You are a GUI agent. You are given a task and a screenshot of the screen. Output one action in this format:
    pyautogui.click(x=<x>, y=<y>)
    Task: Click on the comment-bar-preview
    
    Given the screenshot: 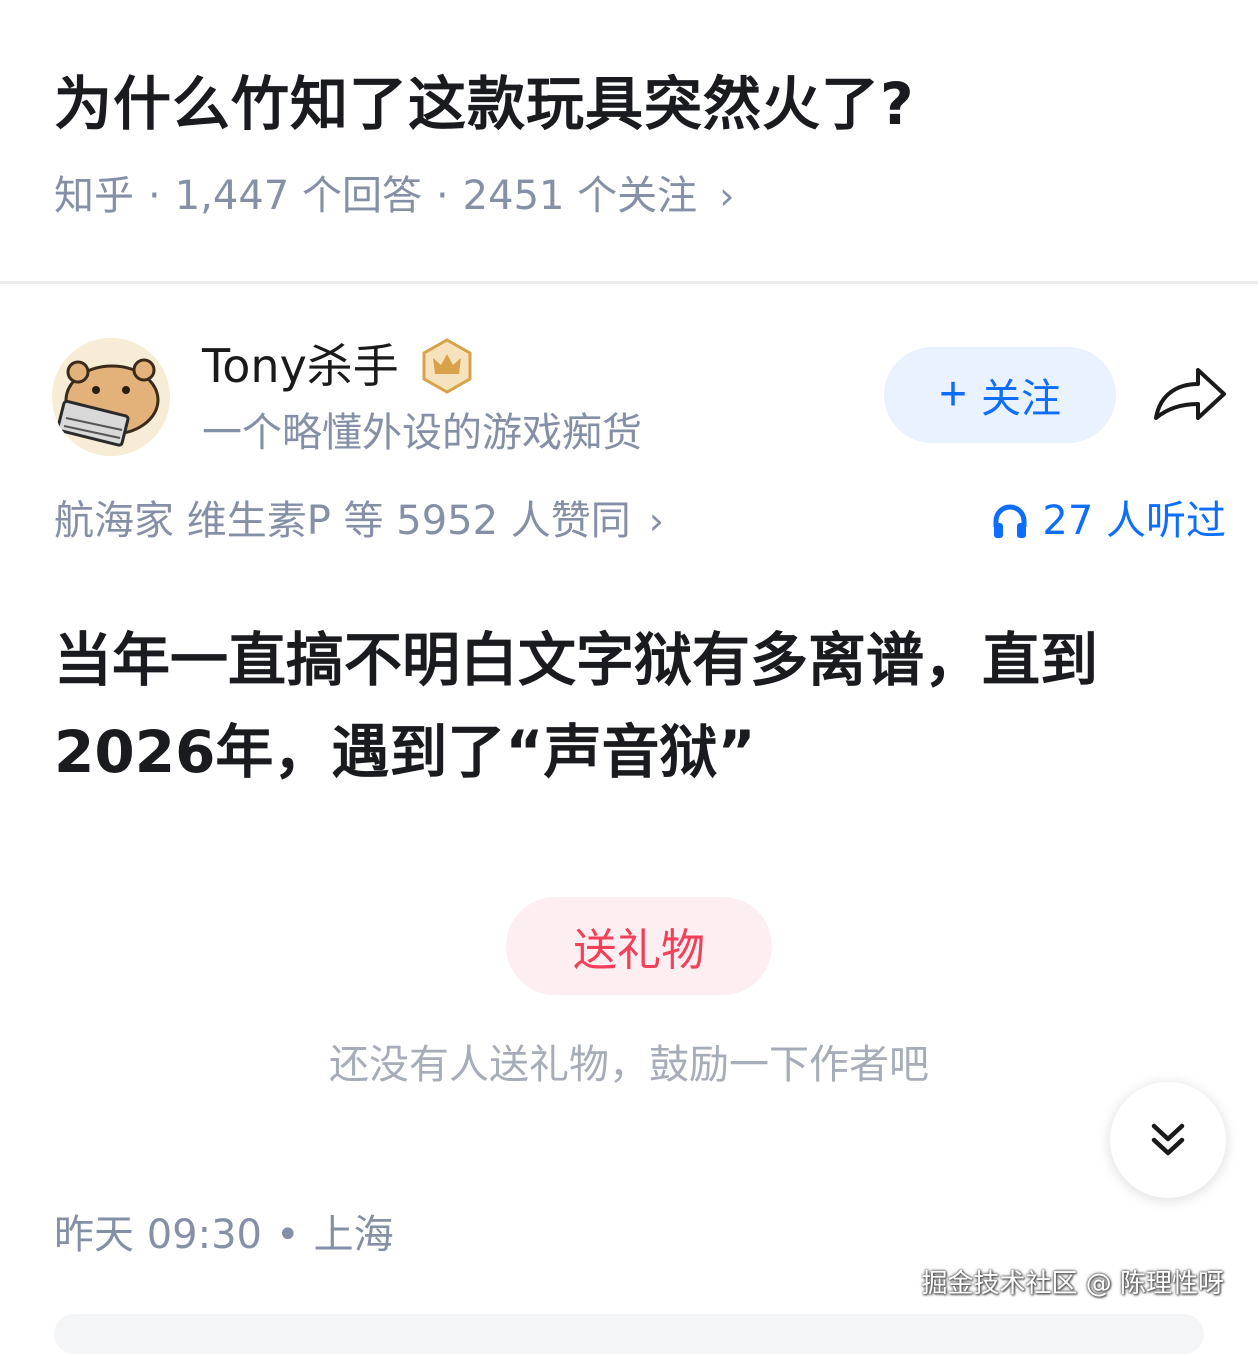 What is the action you would take?
    pyautogui.click(x=629, y=1334)
    